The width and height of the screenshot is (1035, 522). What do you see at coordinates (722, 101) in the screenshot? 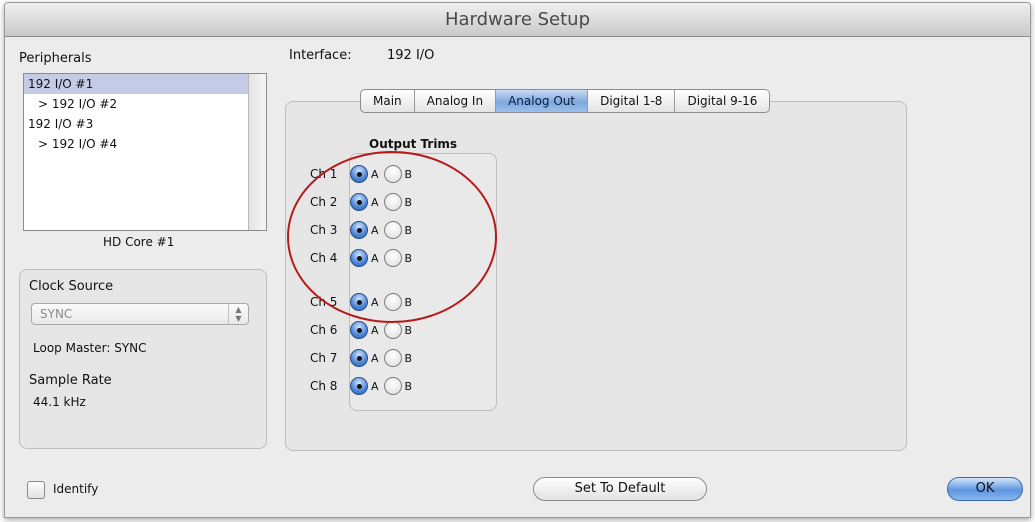
I see `tab-digital-9-16: Digital 9-16` at bounding box center [722, 101].